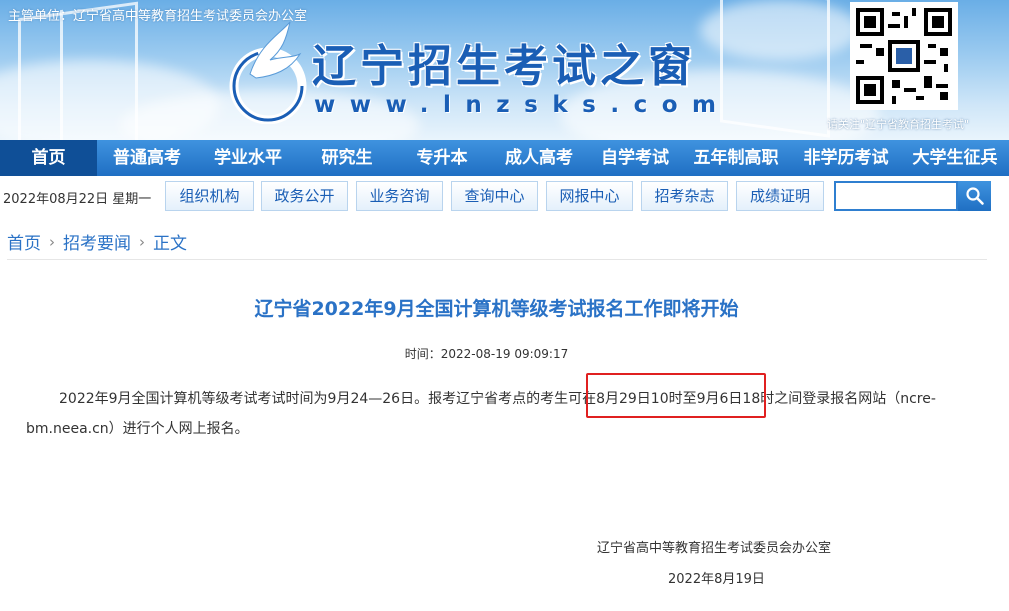 This screenshot has width=1009, height=611. I want to click on nav-item-general-gaokao: 普通高考, so click(147, 158).